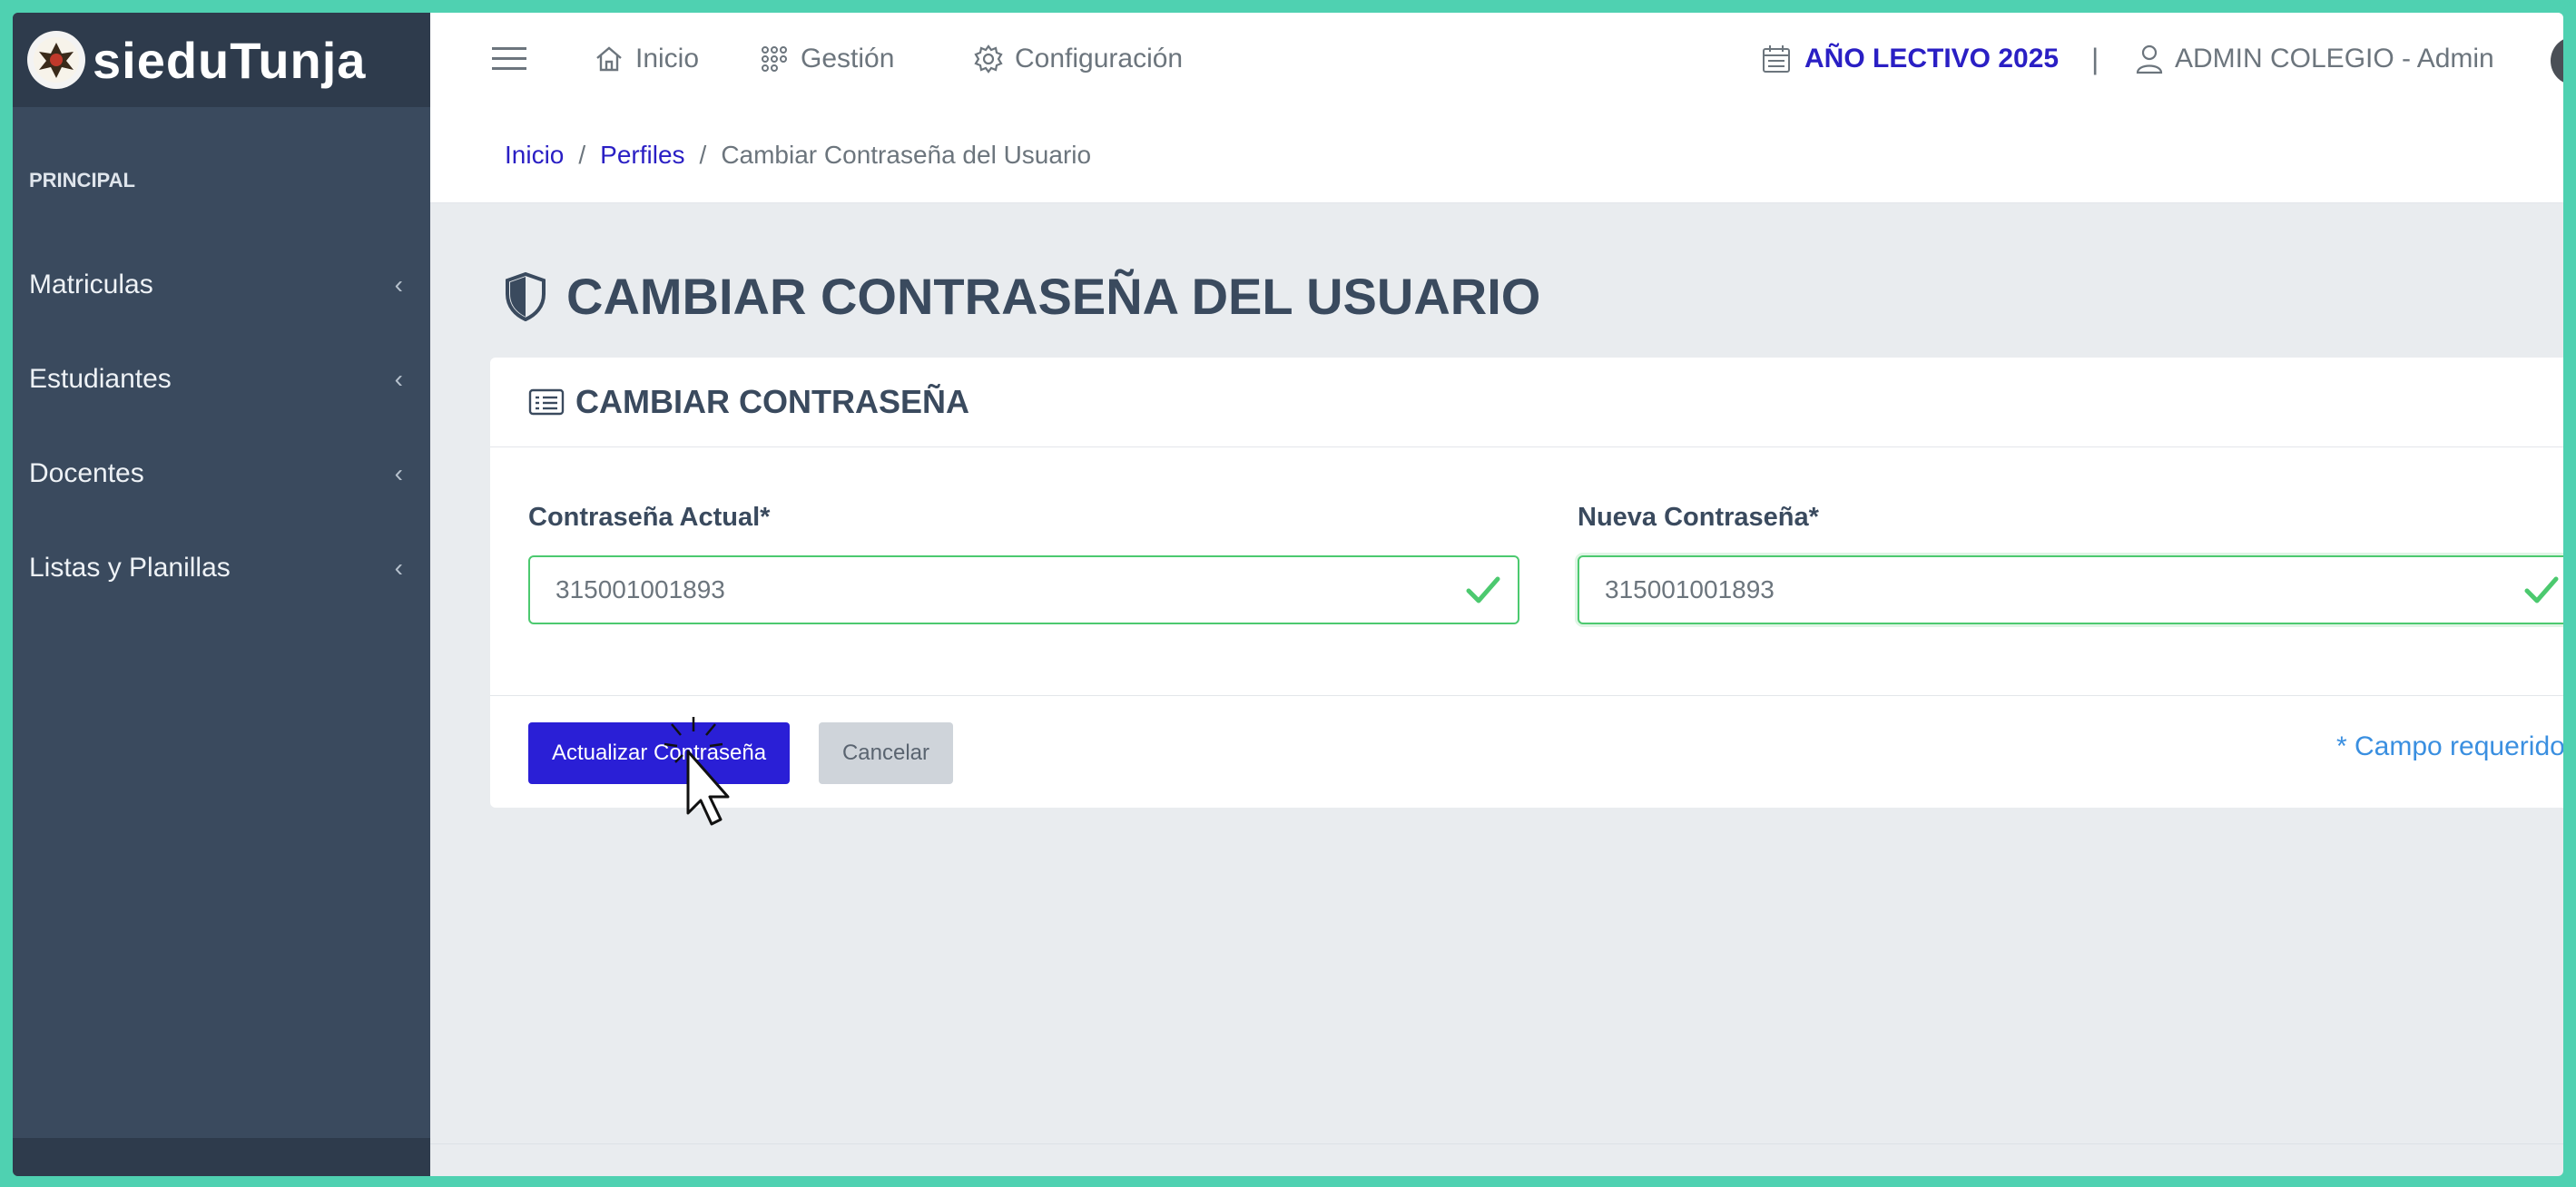 This screenshot has height=1187, width=2576. What do you see at coordinates (2449, 746) in the screenshot?
I see `required-field-note: * Campo requerido` at bounding box center [2449, 746].